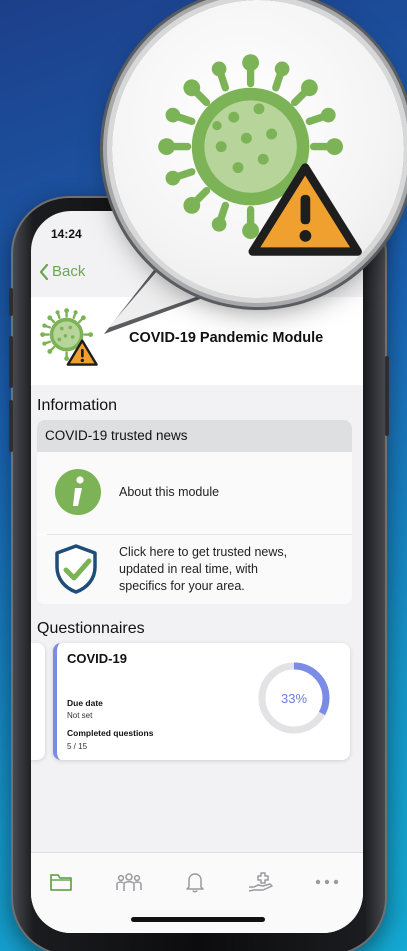 This screenshot has width=407, height=951. What do you see at coordinates (85, 703) in the screenshot?
I see `due-date-label: Due date` at bounding box center [85, 703].